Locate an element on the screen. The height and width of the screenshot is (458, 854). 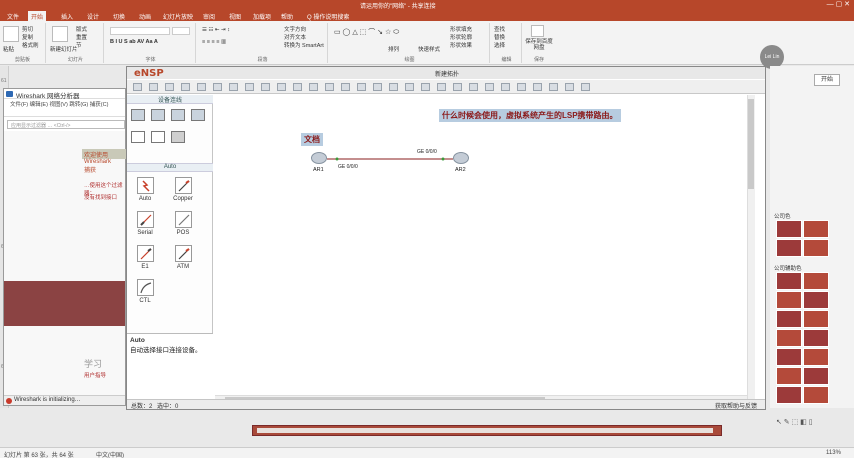
tab-view: 视图 is located at coordinates (235, 16).